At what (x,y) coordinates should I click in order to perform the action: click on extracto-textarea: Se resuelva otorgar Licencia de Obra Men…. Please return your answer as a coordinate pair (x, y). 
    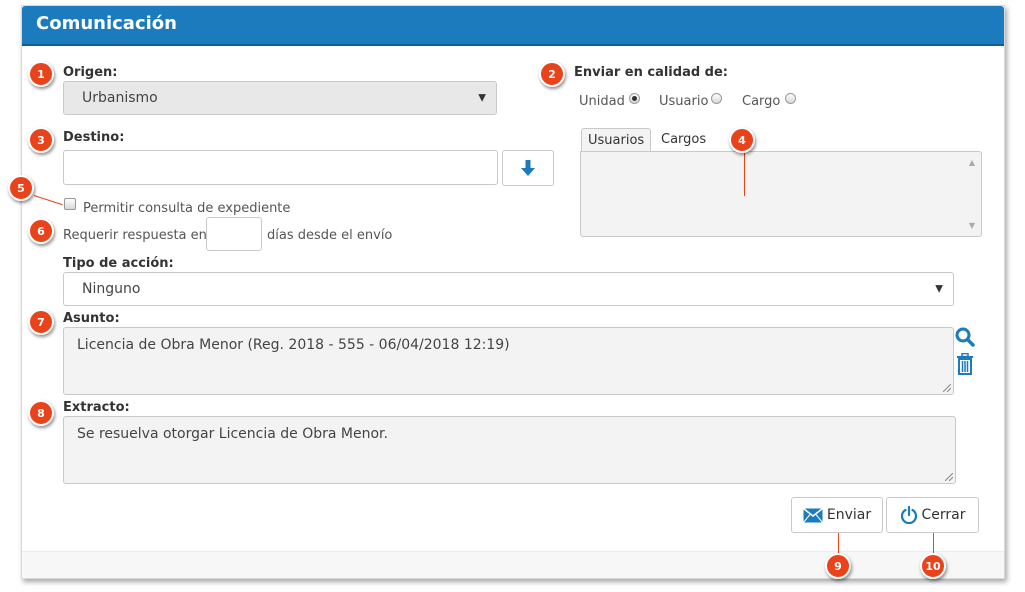
    Looking at the image, I should click on (509, 450).